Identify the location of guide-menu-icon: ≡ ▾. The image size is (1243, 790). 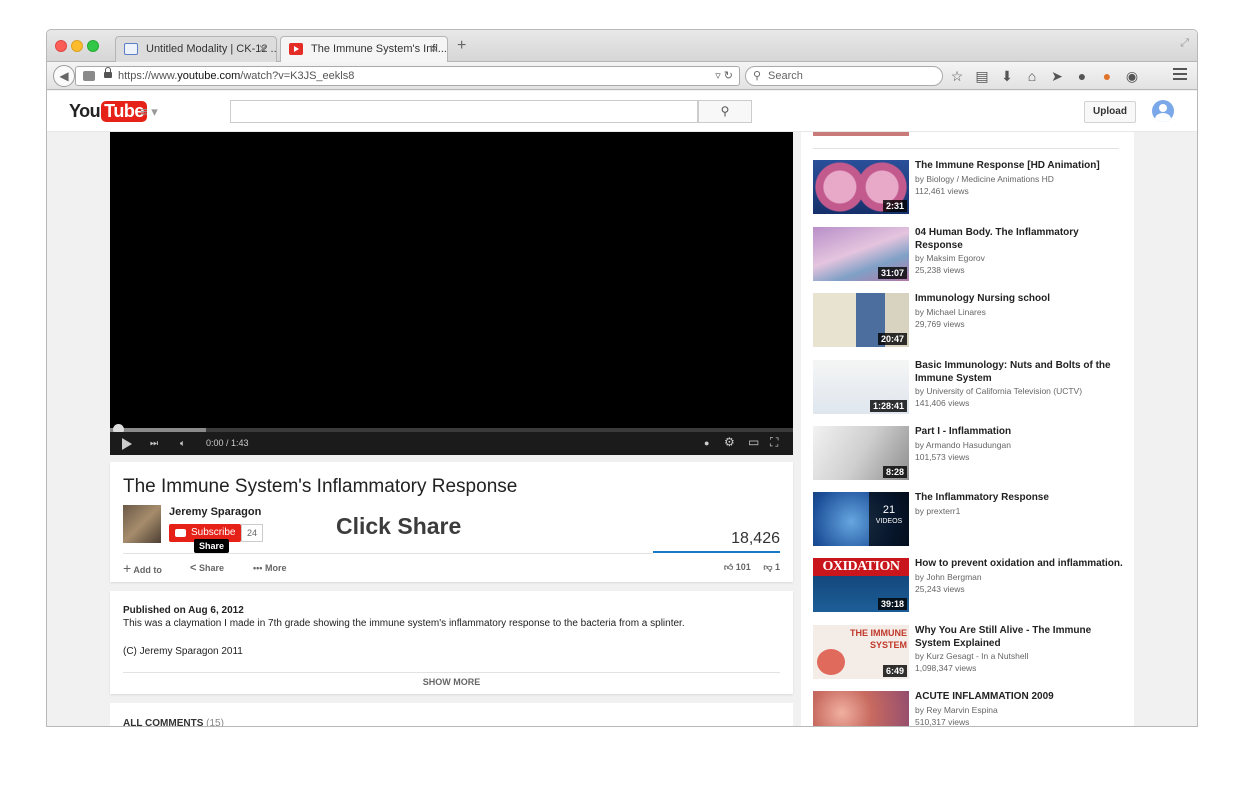
(149, 112).